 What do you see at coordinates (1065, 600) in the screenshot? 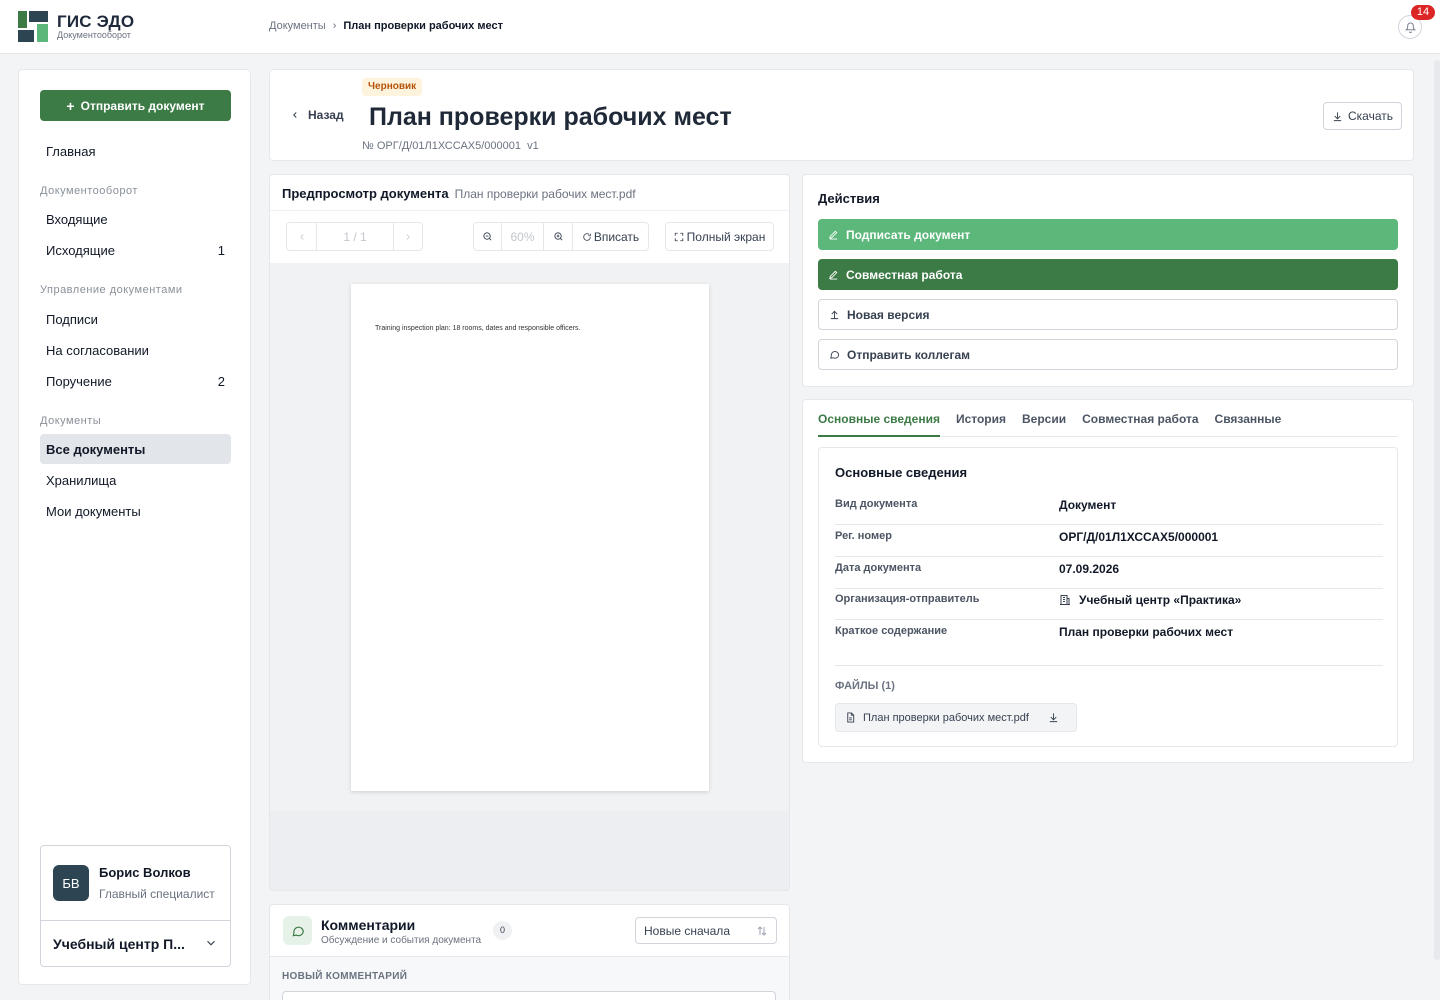
I see `building-icon` at bounding box center [1065, 600].